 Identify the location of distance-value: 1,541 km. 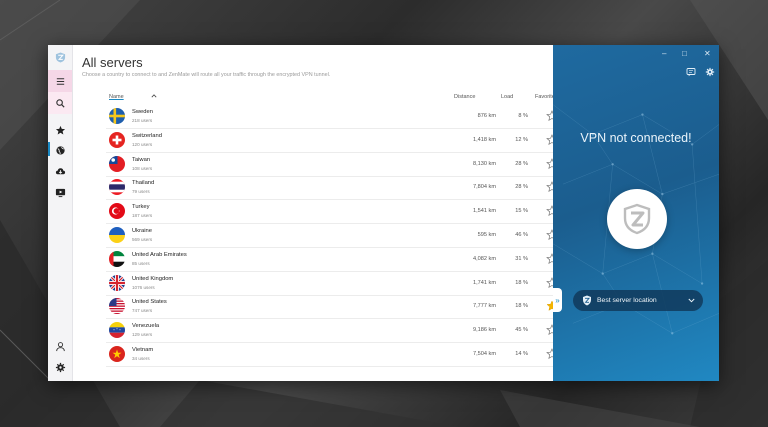
(484, 211).